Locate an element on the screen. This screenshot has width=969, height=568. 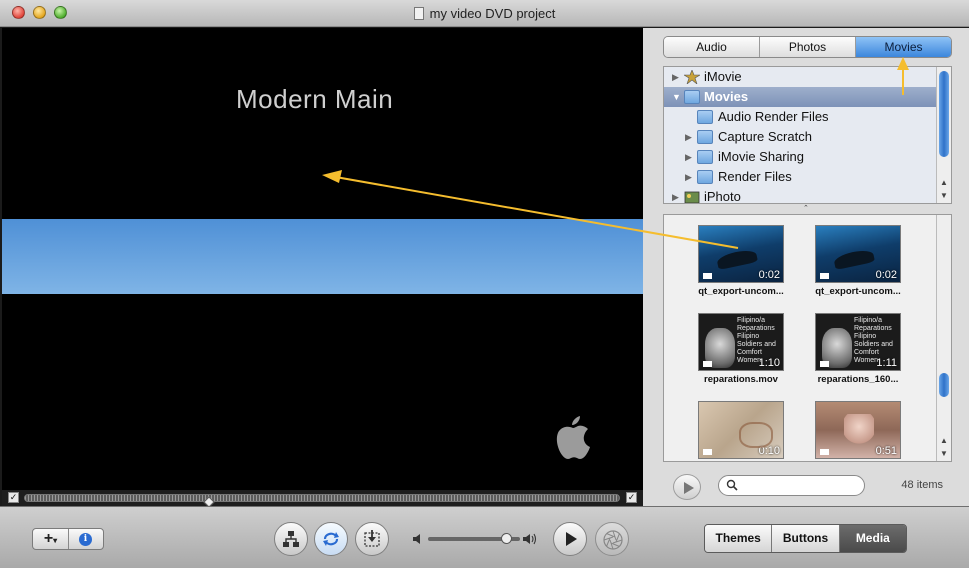
source-item-render-files: ▶ Render Files is located at coordinates (800, 177).